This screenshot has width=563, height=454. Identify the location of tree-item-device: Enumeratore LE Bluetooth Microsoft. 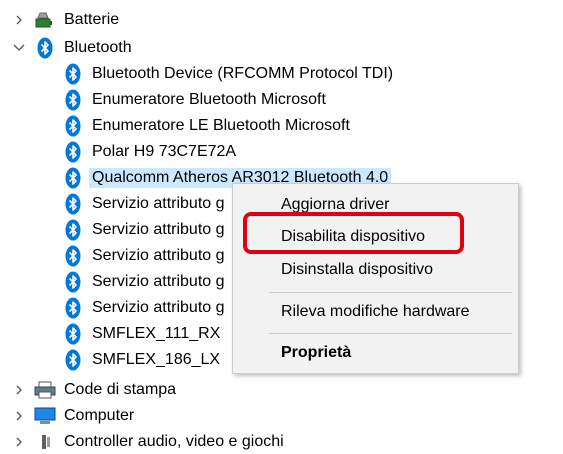
(206, 126).